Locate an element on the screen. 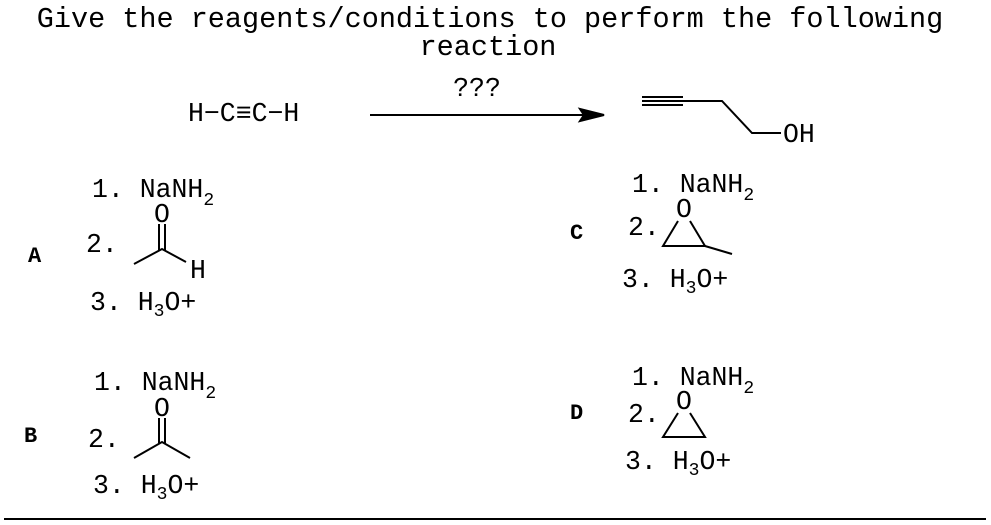  acetone-structure: O is located at coordinates (162, 426).